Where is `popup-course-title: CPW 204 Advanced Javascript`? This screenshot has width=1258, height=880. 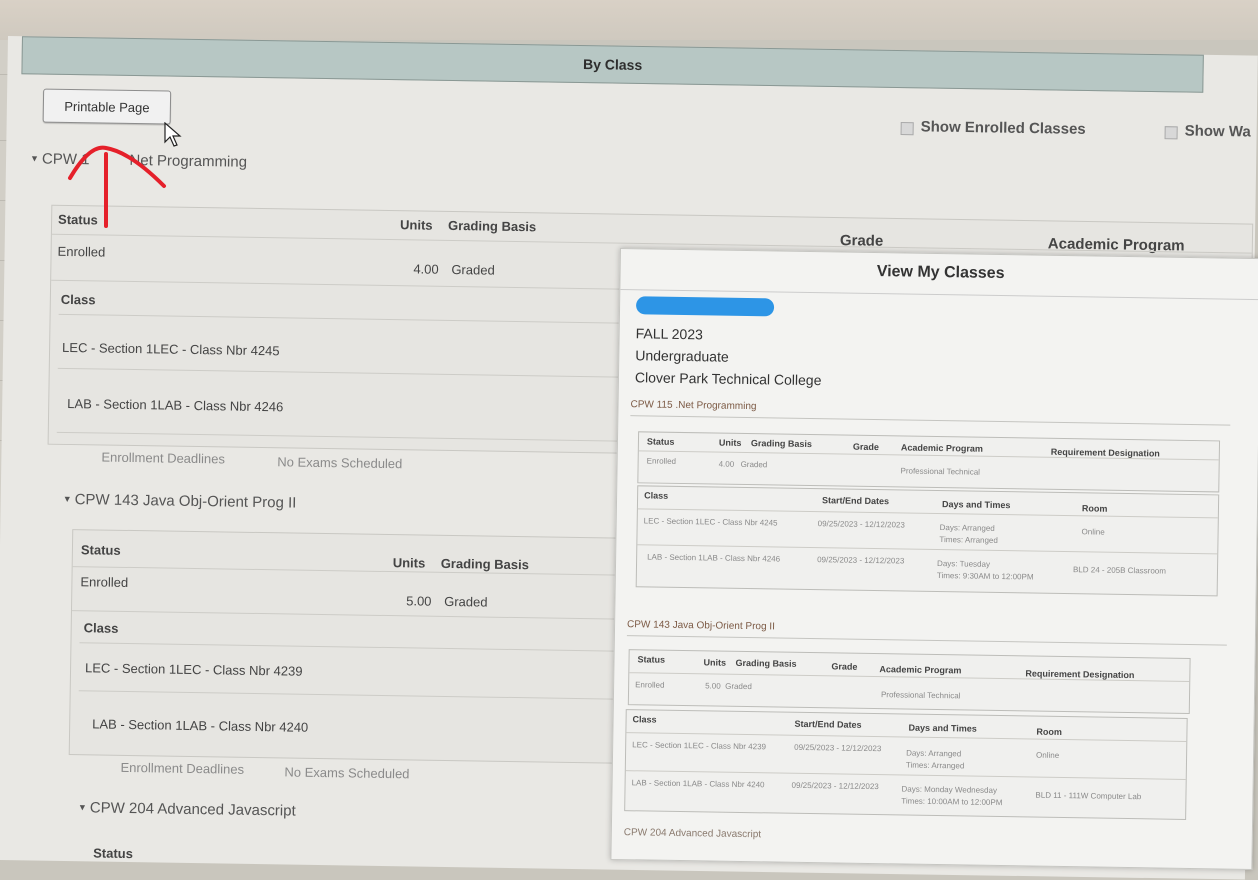 popup-course-title: CPW 204 Advanced Javascript is located at coordinates (692, 834).